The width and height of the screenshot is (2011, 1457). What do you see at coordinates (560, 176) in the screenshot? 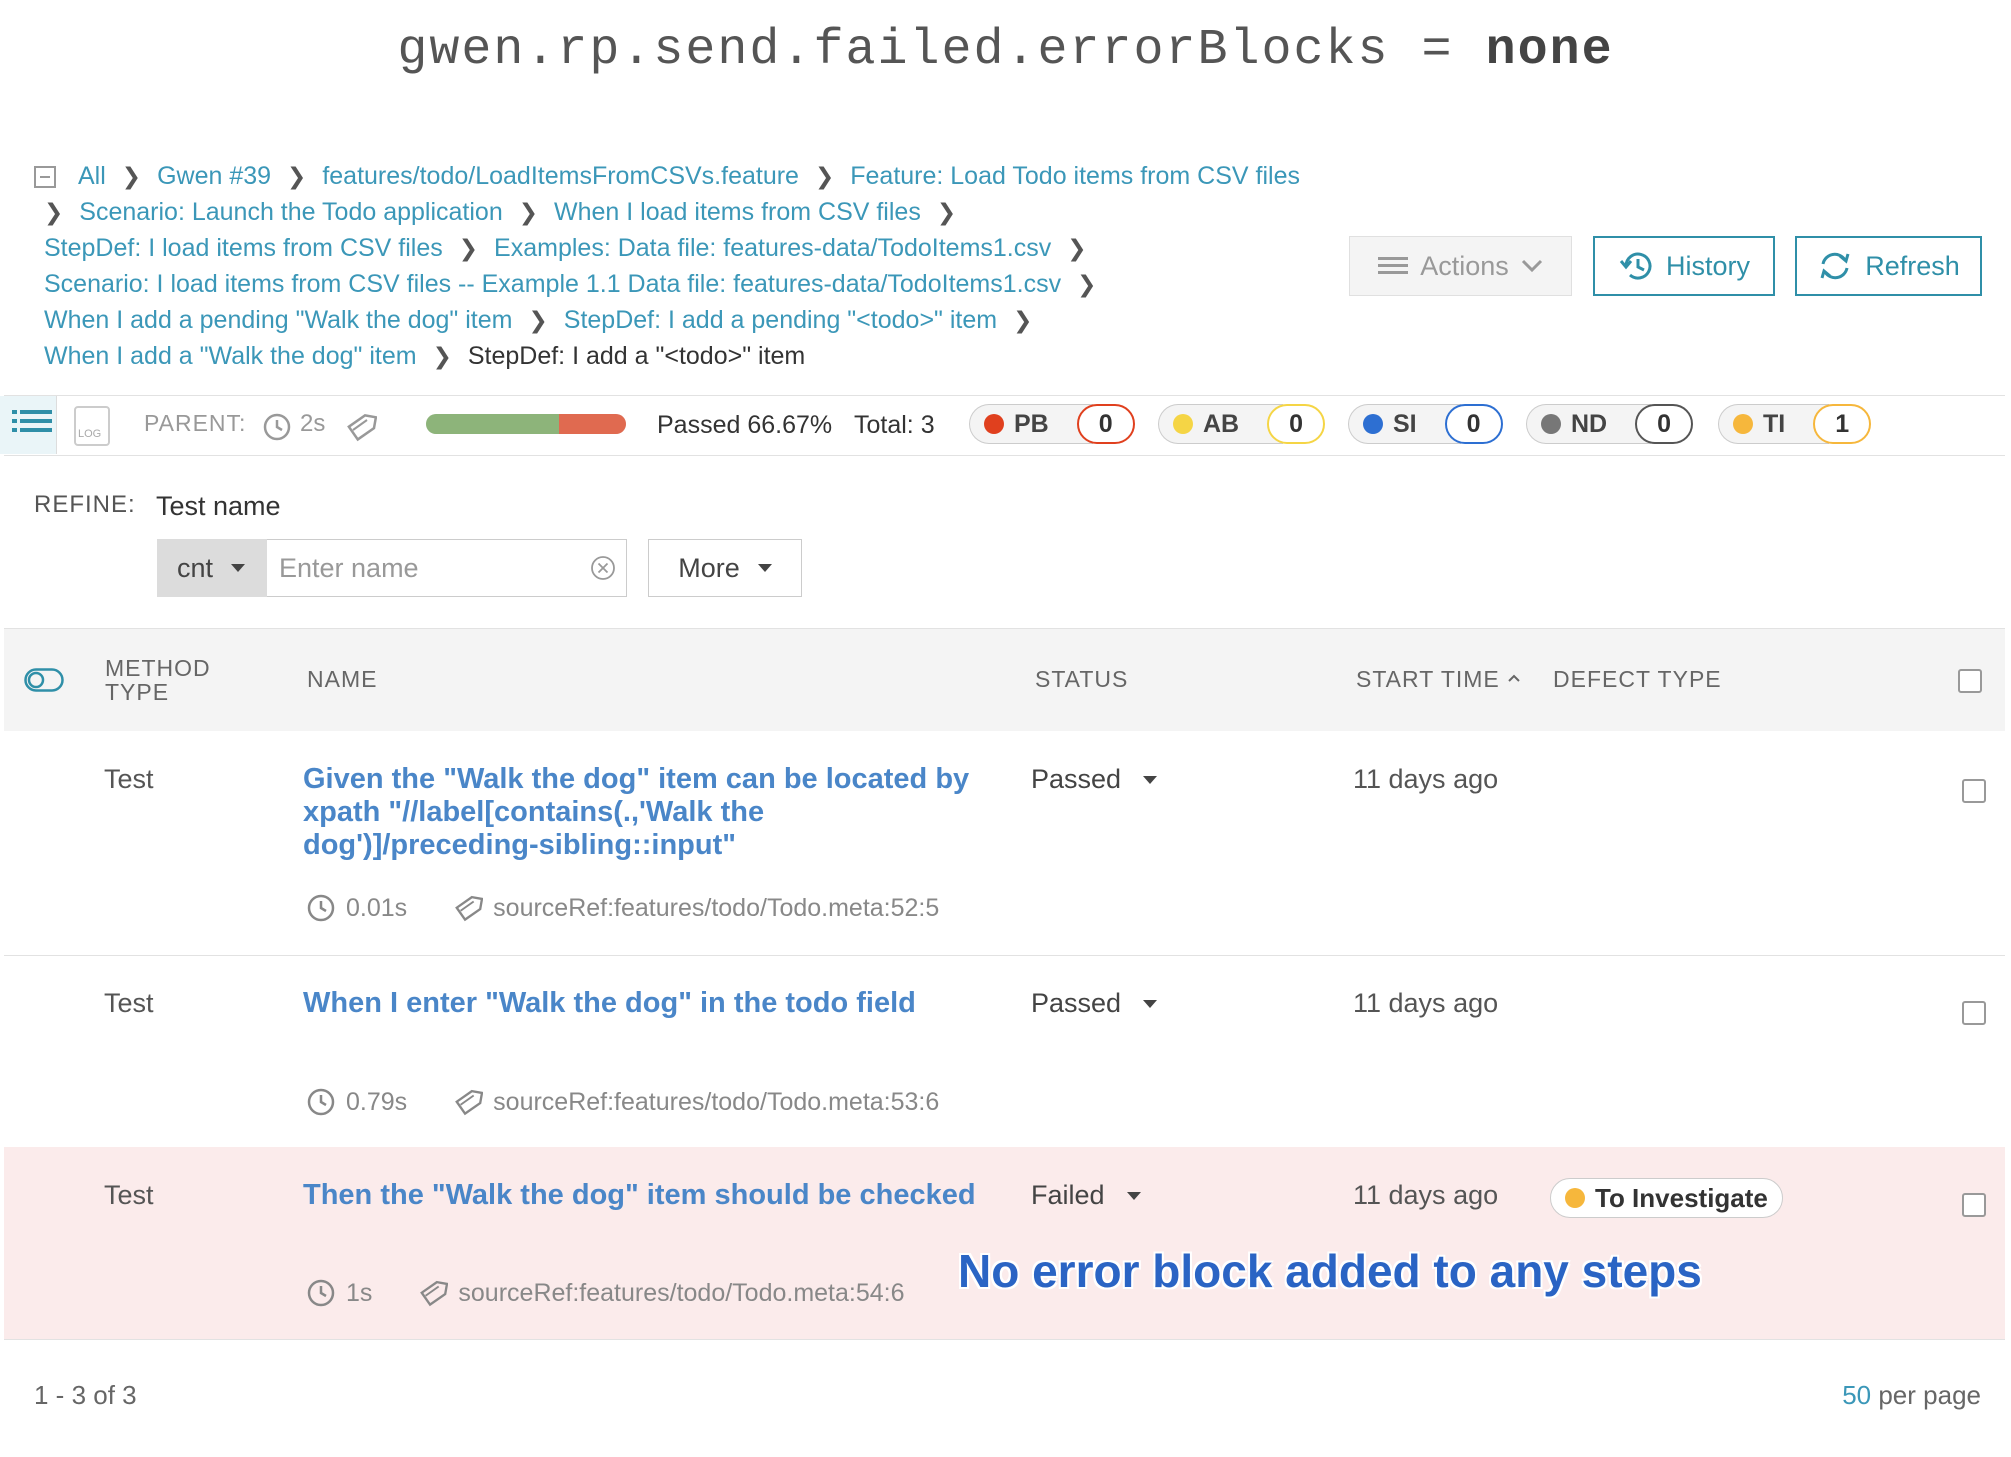
I see `breadcrumb-item: features/todo/LoadItemsFromCSVs.feature` at bounding box center [560, 176].